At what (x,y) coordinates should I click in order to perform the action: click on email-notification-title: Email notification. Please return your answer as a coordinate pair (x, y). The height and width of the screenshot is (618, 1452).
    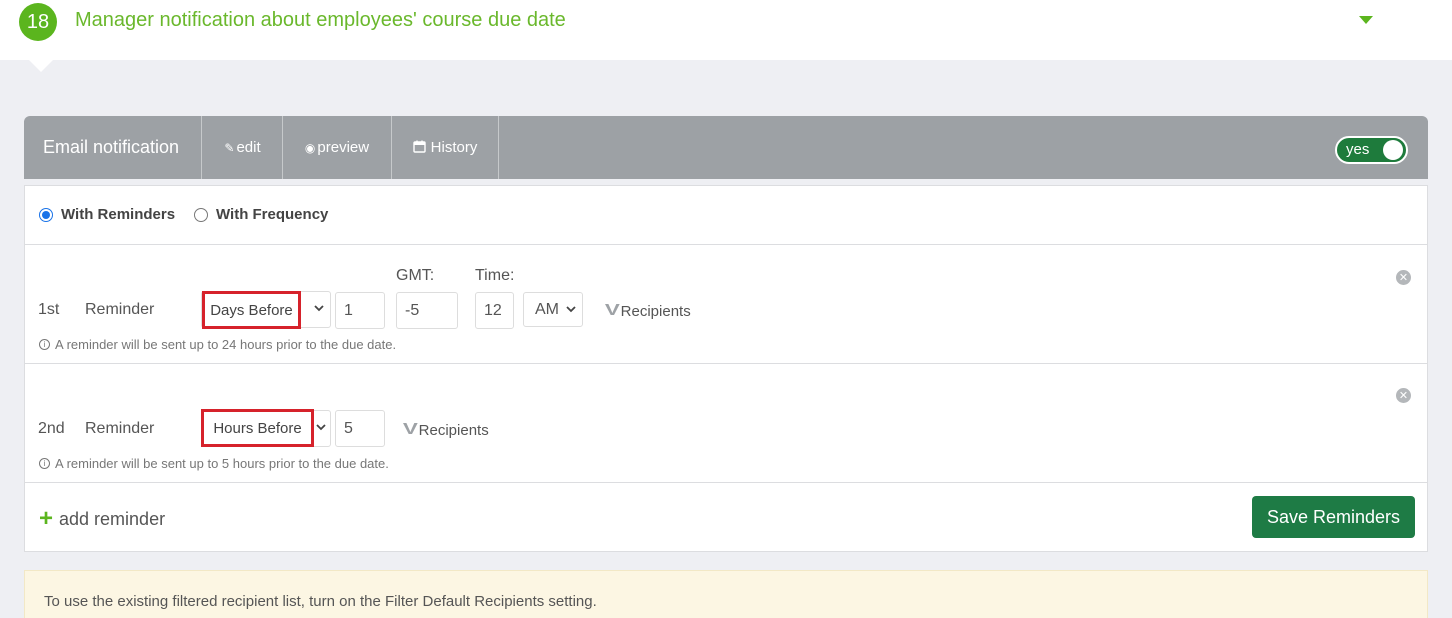
    Looking at the image, I should click on (113, 147).